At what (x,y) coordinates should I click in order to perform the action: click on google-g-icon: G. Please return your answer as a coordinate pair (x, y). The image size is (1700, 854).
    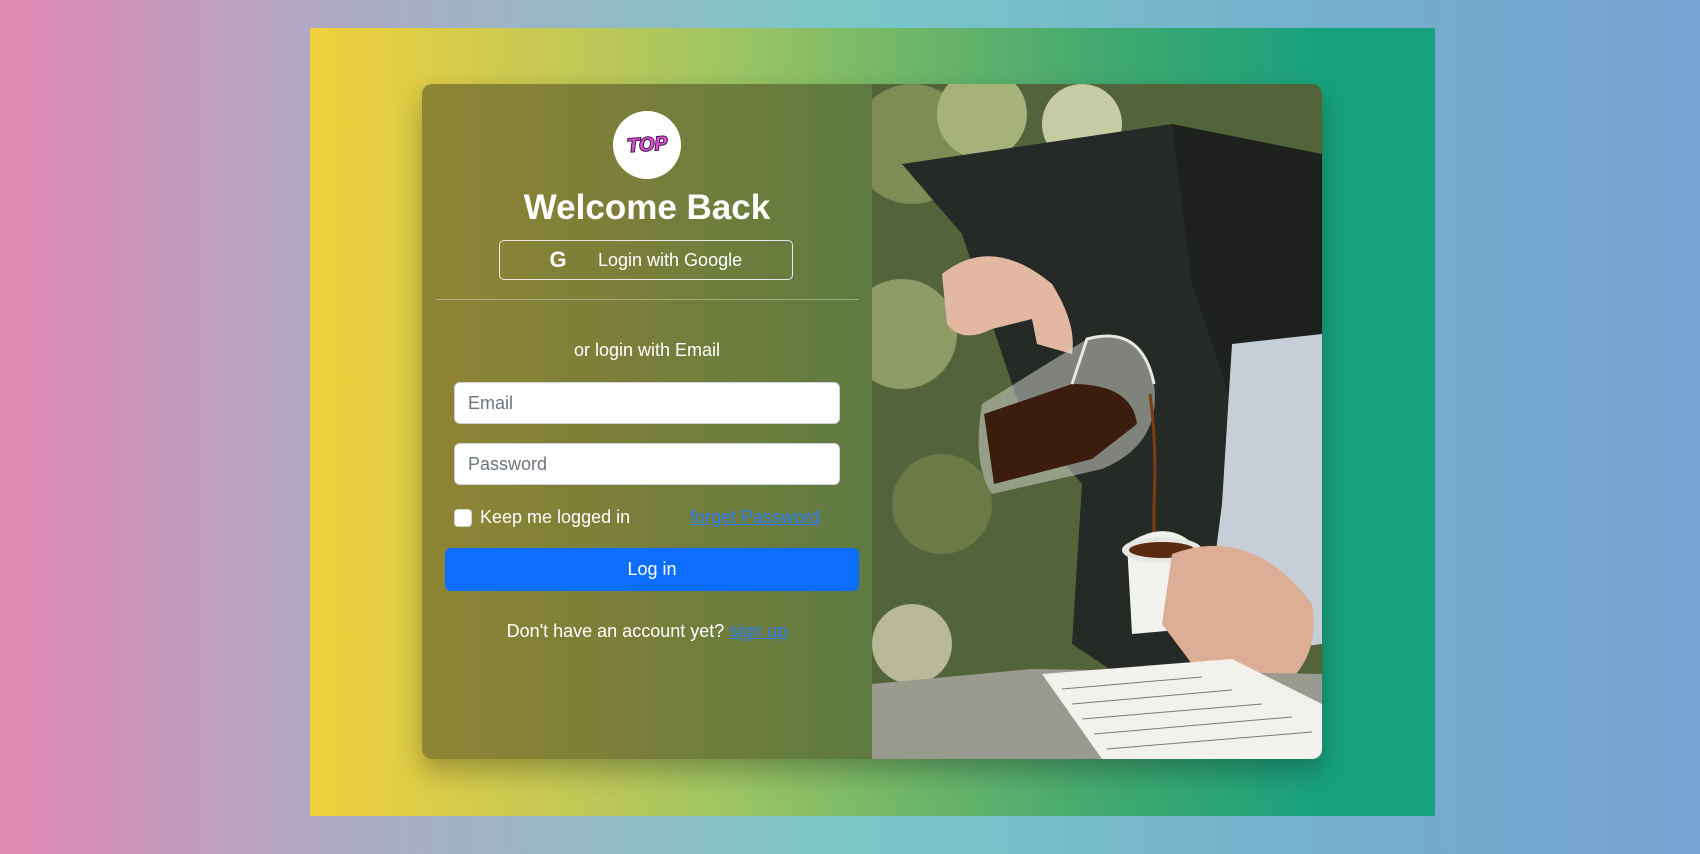
    Looking at the image, I should click on (558, 259).